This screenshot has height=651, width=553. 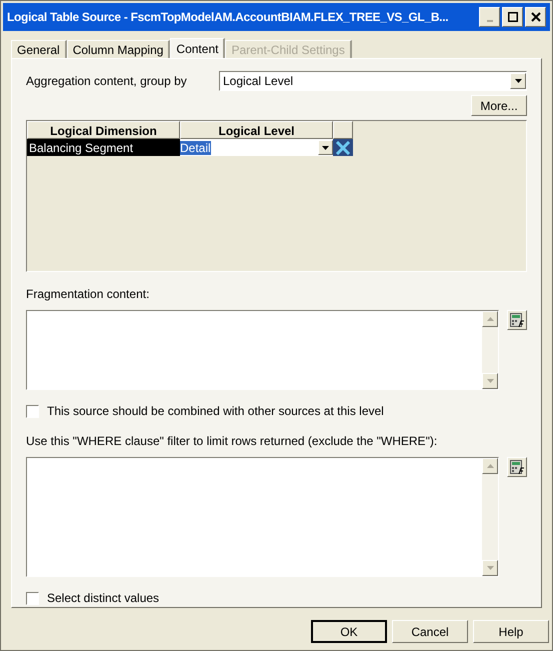 What do you see at coordinates (262, 350) in the screenshot?
I see `fragmentation-field` at bounding box center [262, 350].